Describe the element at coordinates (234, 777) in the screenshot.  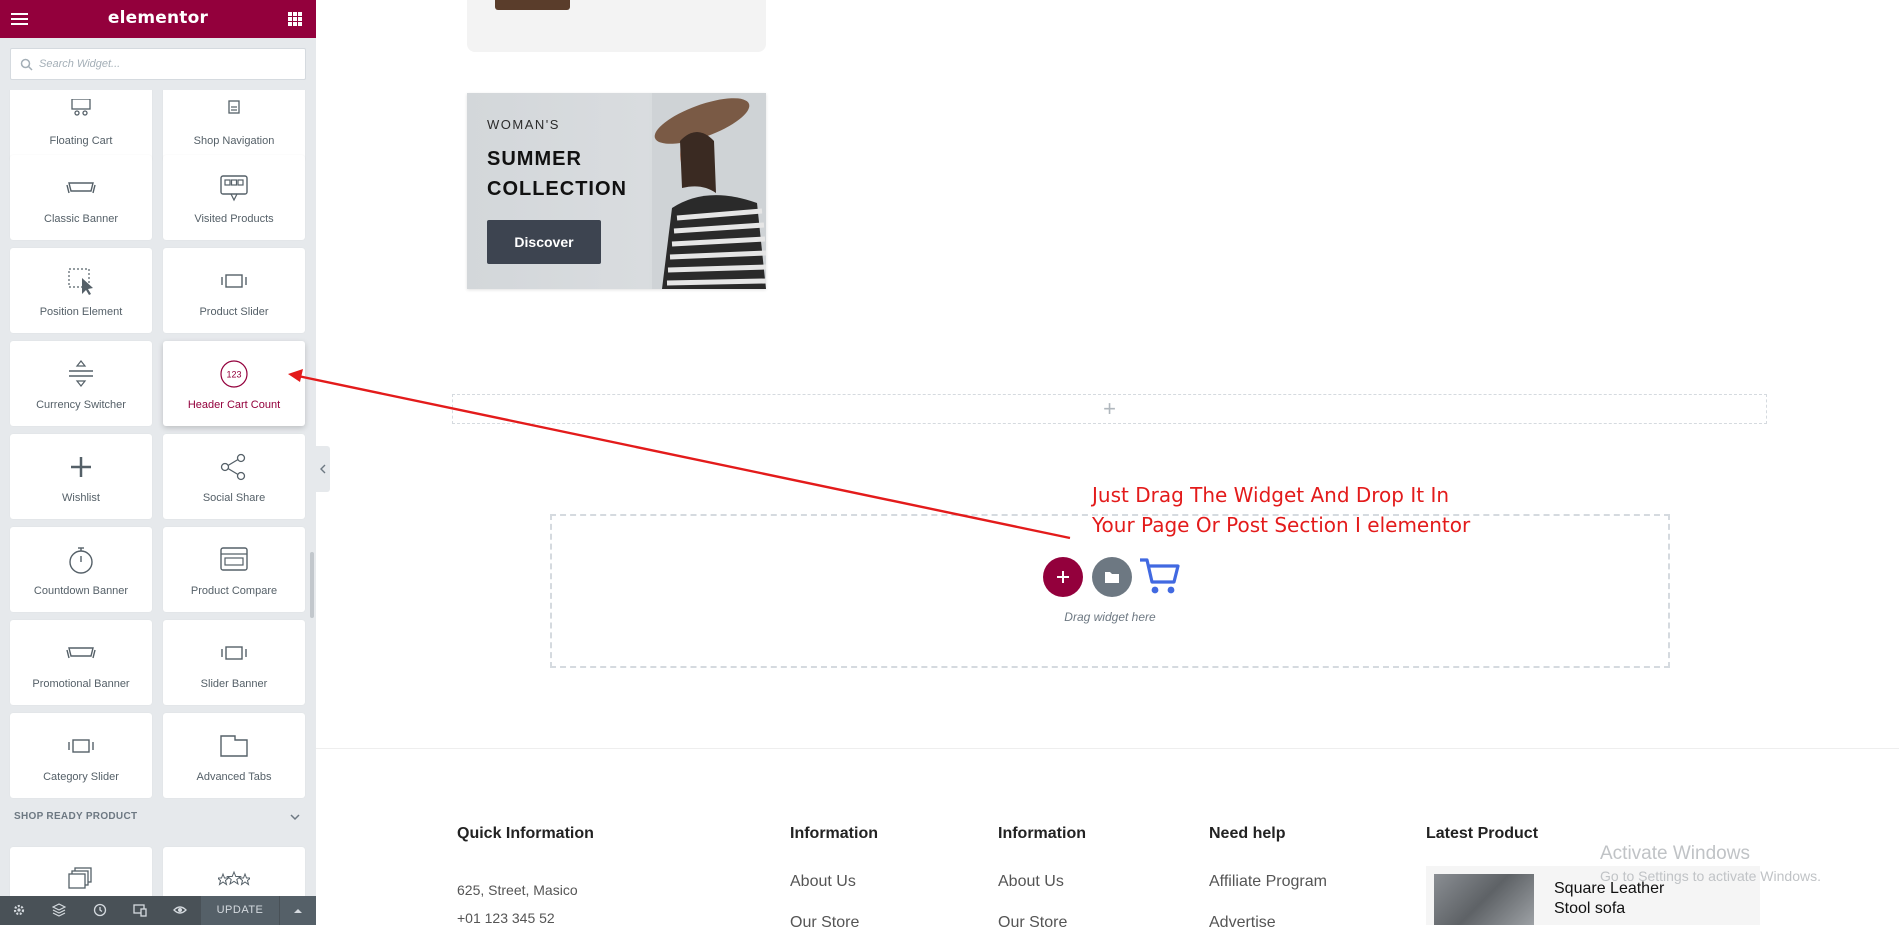
I see `widget-label: Advanced Tabs` at that location.